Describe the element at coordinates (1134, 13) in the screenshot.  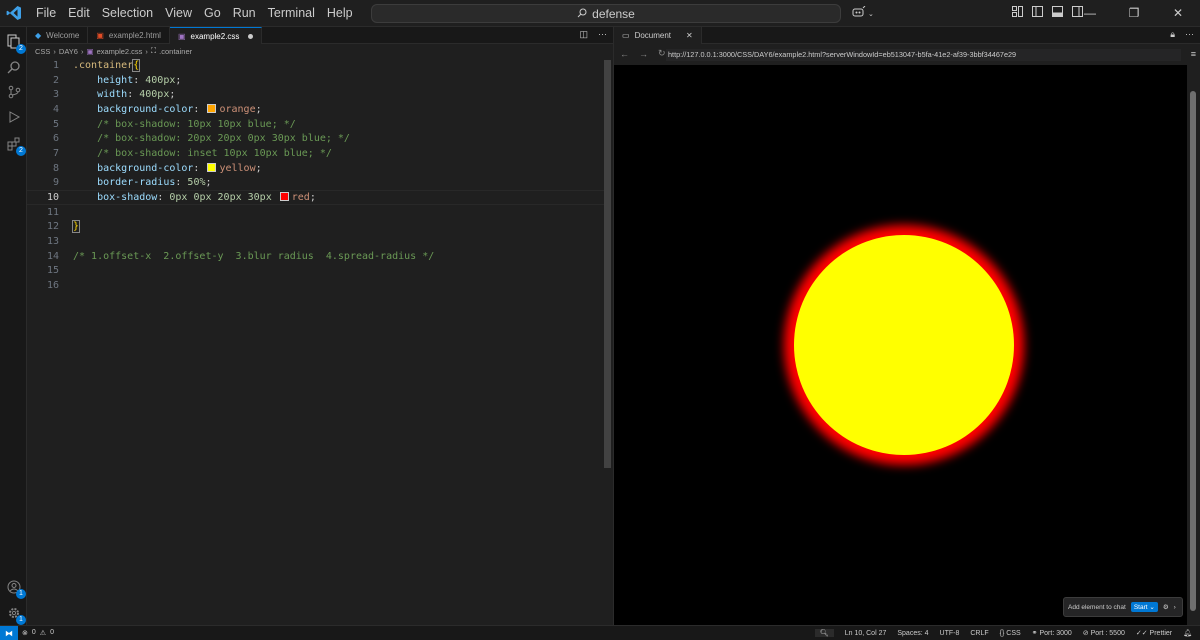
I see `restore-icon: ❐` at that location.